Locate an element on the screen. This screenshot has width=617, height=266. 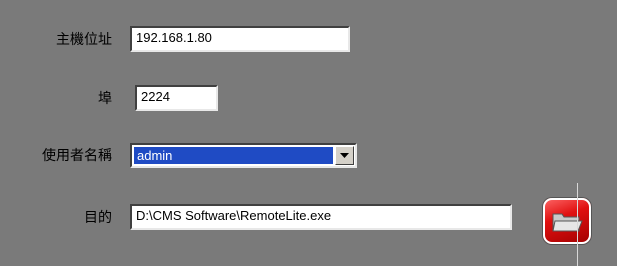
target-path-input: D:\CMS Software\RemoteLite.exe is located at coordinates (321, 217).